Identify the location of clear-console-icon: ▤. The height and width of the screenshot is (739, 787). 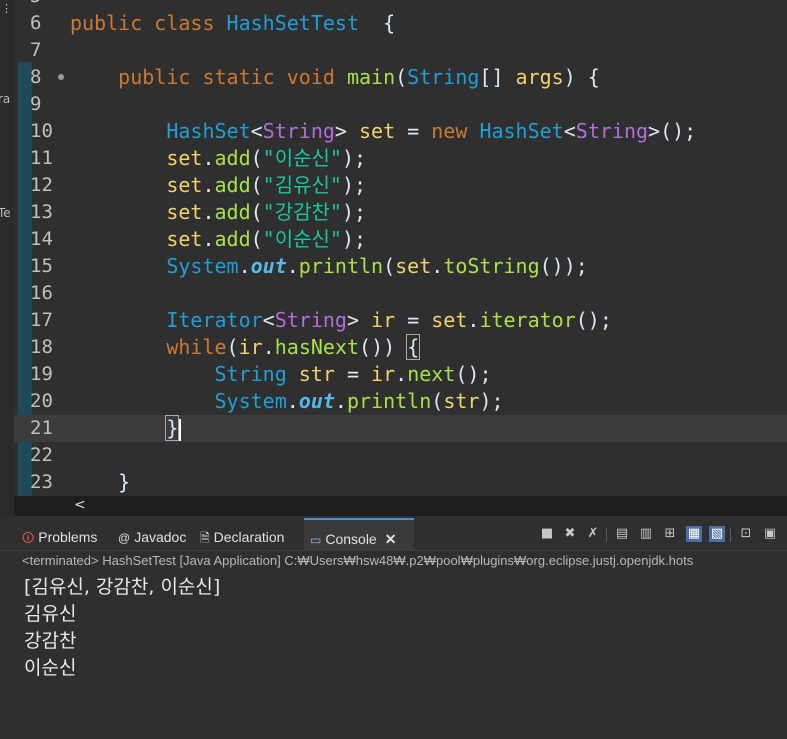
(622, 534).